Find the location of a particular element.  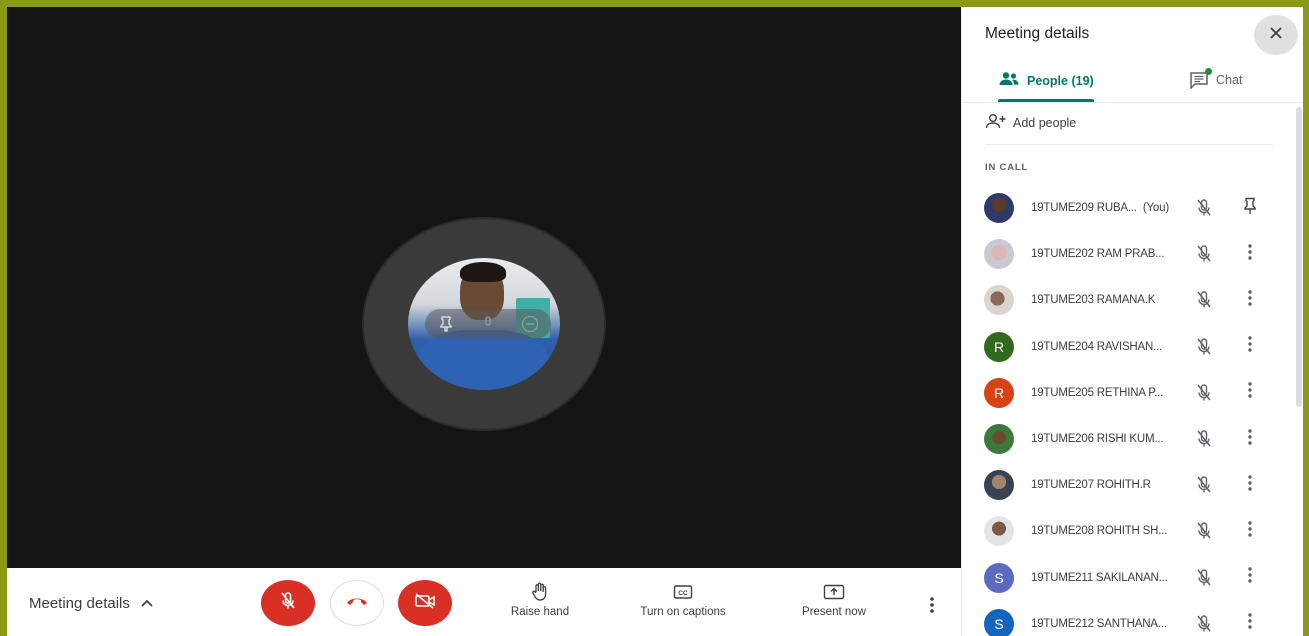

present-now-button: Present now is located at coordinates (834, 600).